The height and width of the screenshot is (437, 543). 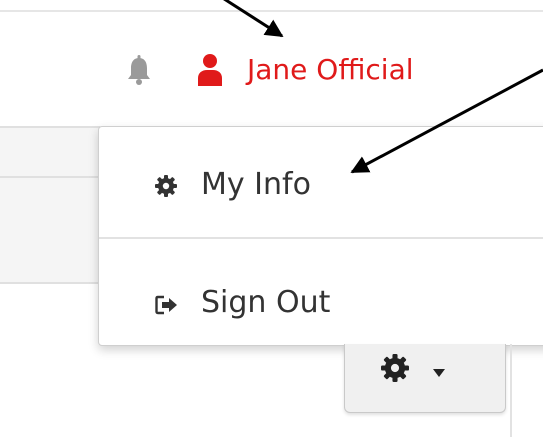 I want to click on menu-item-label: My Info, so click(x=256, y=184).